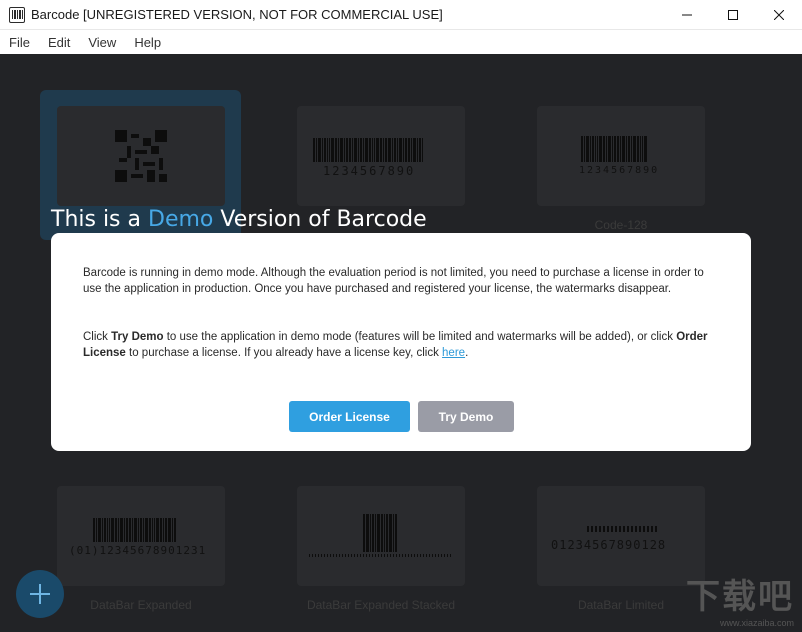 The height and width of the screenshot is (632, 802). I want to click on barcode-card-databar-expanded: (01)12345678901231, so click(141, 536).